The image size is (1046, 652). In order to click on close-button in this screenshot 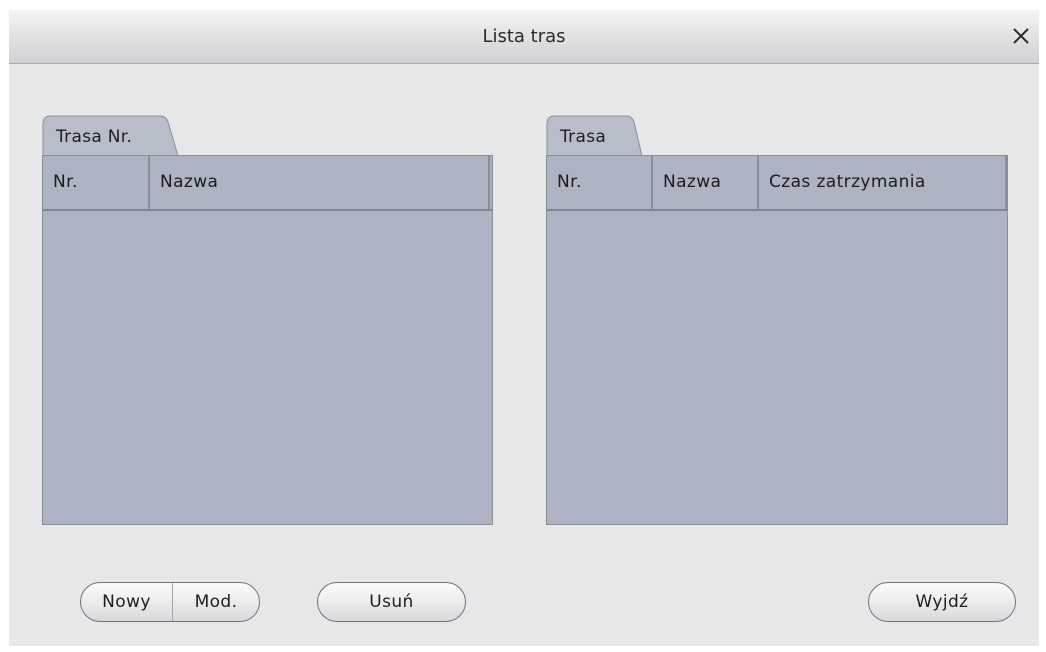, I will do `click(1021, 36)`.